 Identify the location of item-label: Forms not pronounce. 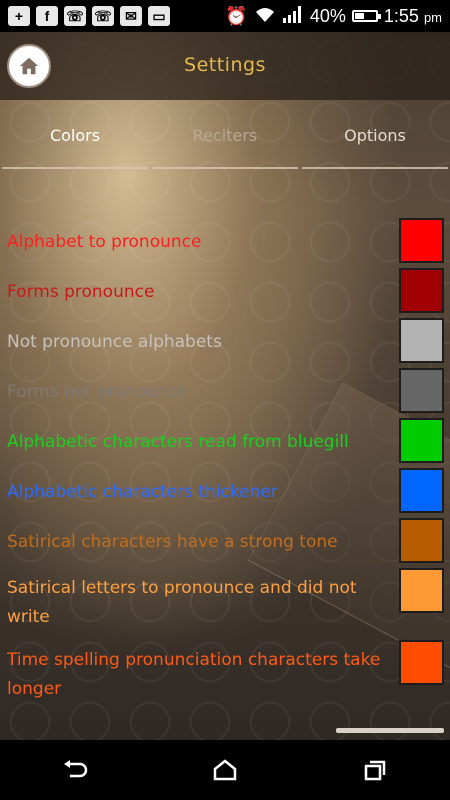
(97, 392).